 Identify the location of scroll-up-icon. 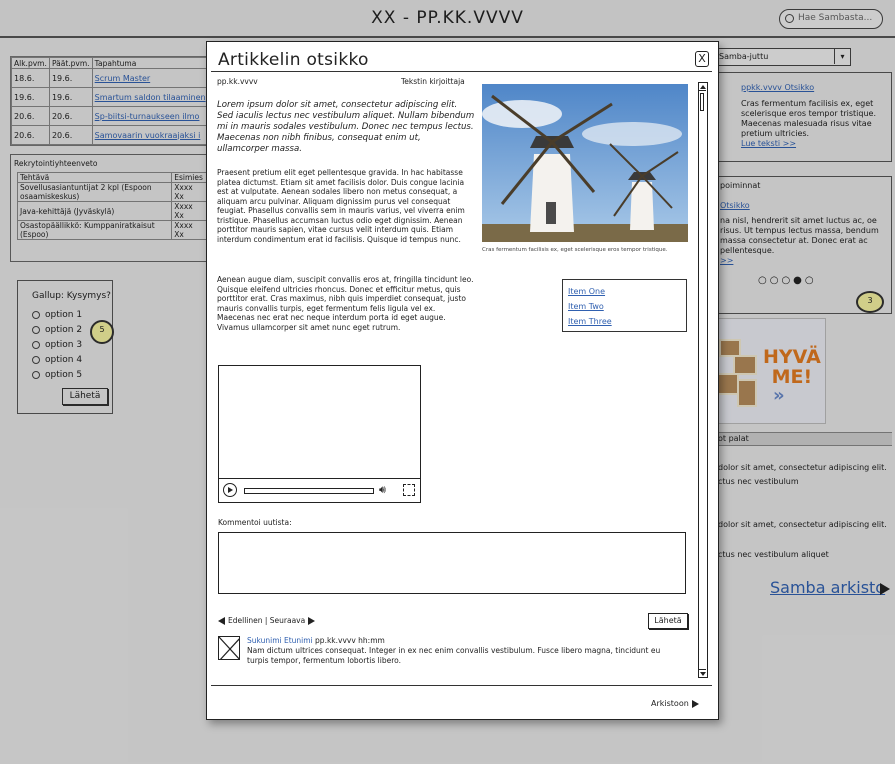
(702, 87).